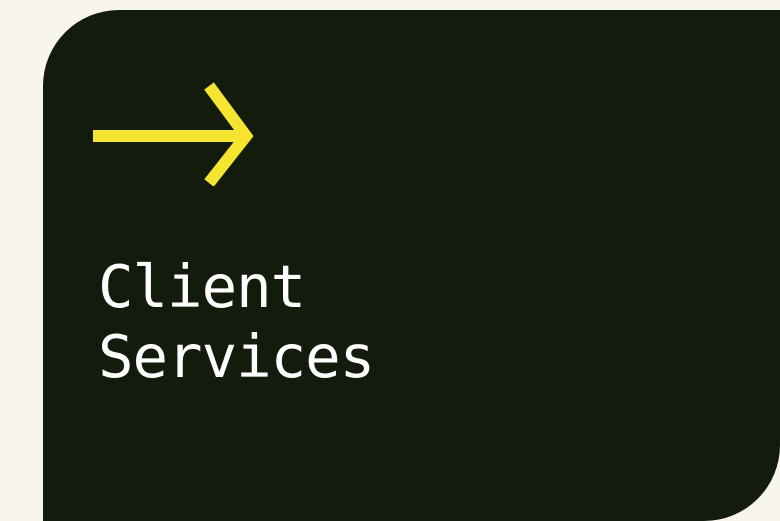 Image resolution: width=780 pixels, height=521 pixels. What do you see at coordinates (236, 356) in the screenshot?
I see `card-title-line-2: Services` at bounding box center [236, 356].